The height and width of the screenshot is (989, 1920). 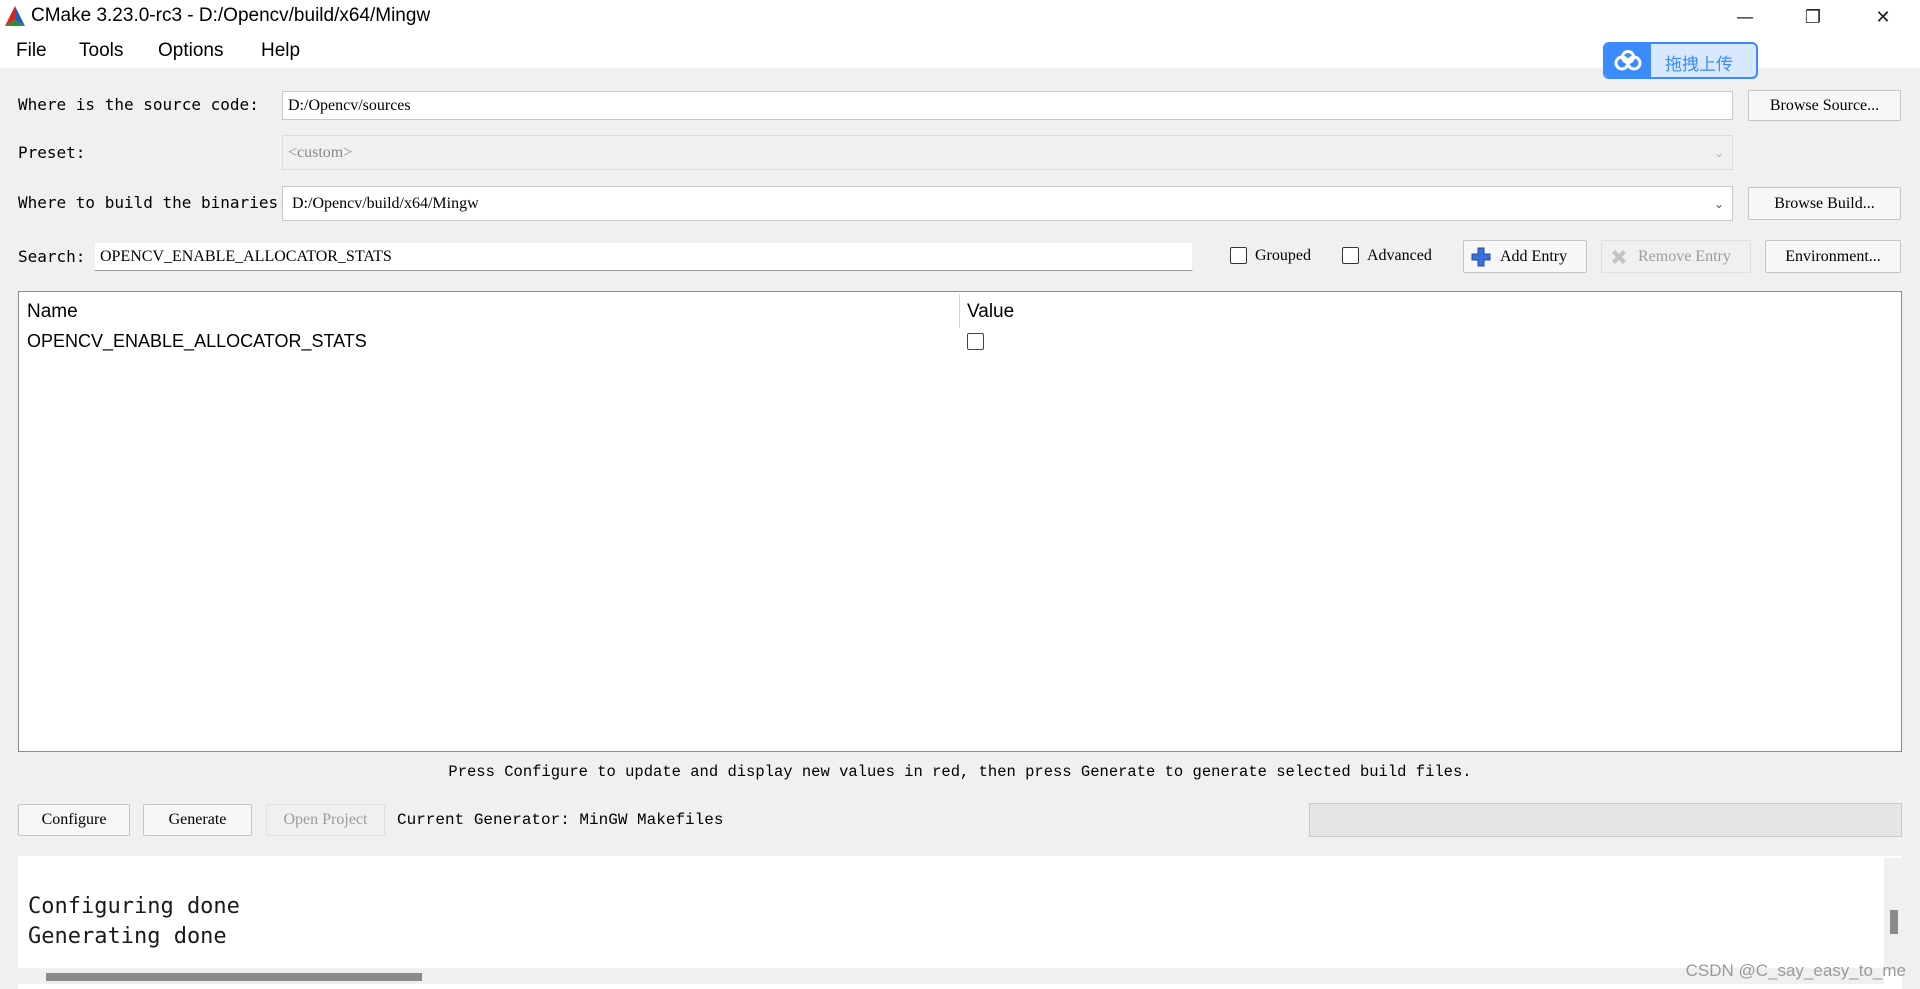 I want to click on remove-entry-label: Remove Entry, so click(x=1684, y=256).